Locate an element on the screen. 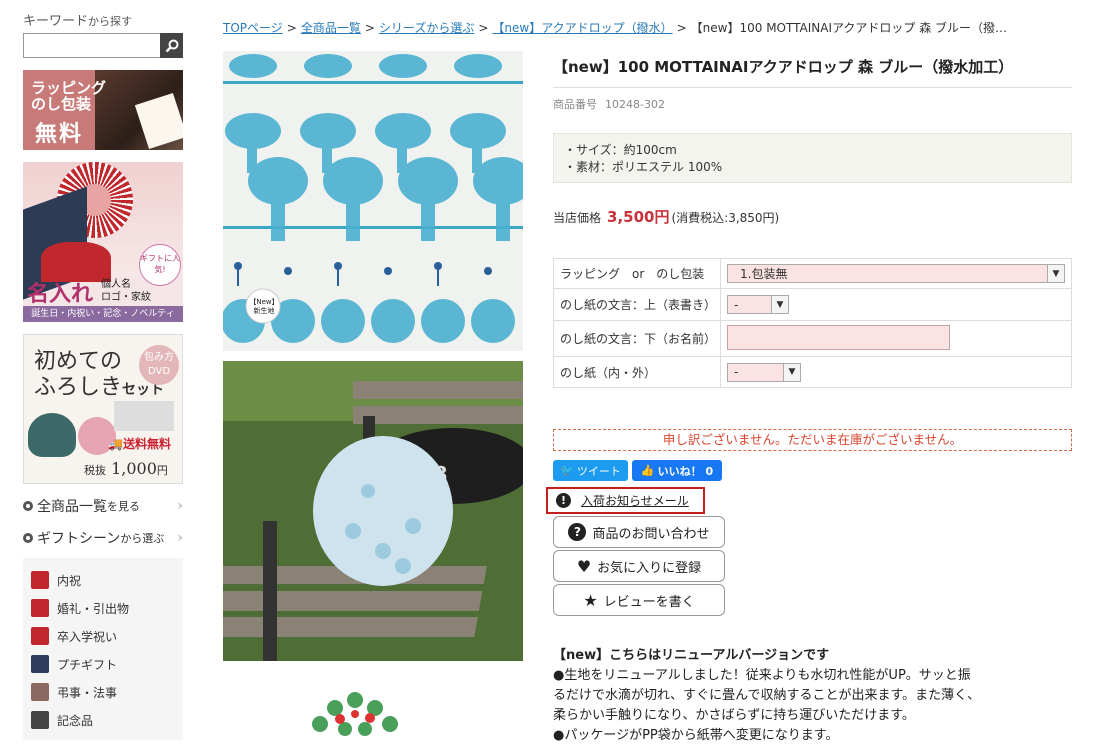  facebook-like-button: 👍 いいね！ 0 is located at coordinates (677, 470).